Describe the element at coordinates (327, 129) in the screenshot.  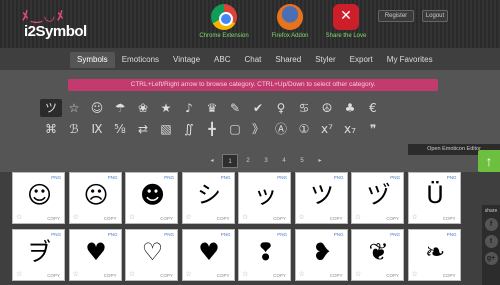
I see `category-item: x⁷` at that location.